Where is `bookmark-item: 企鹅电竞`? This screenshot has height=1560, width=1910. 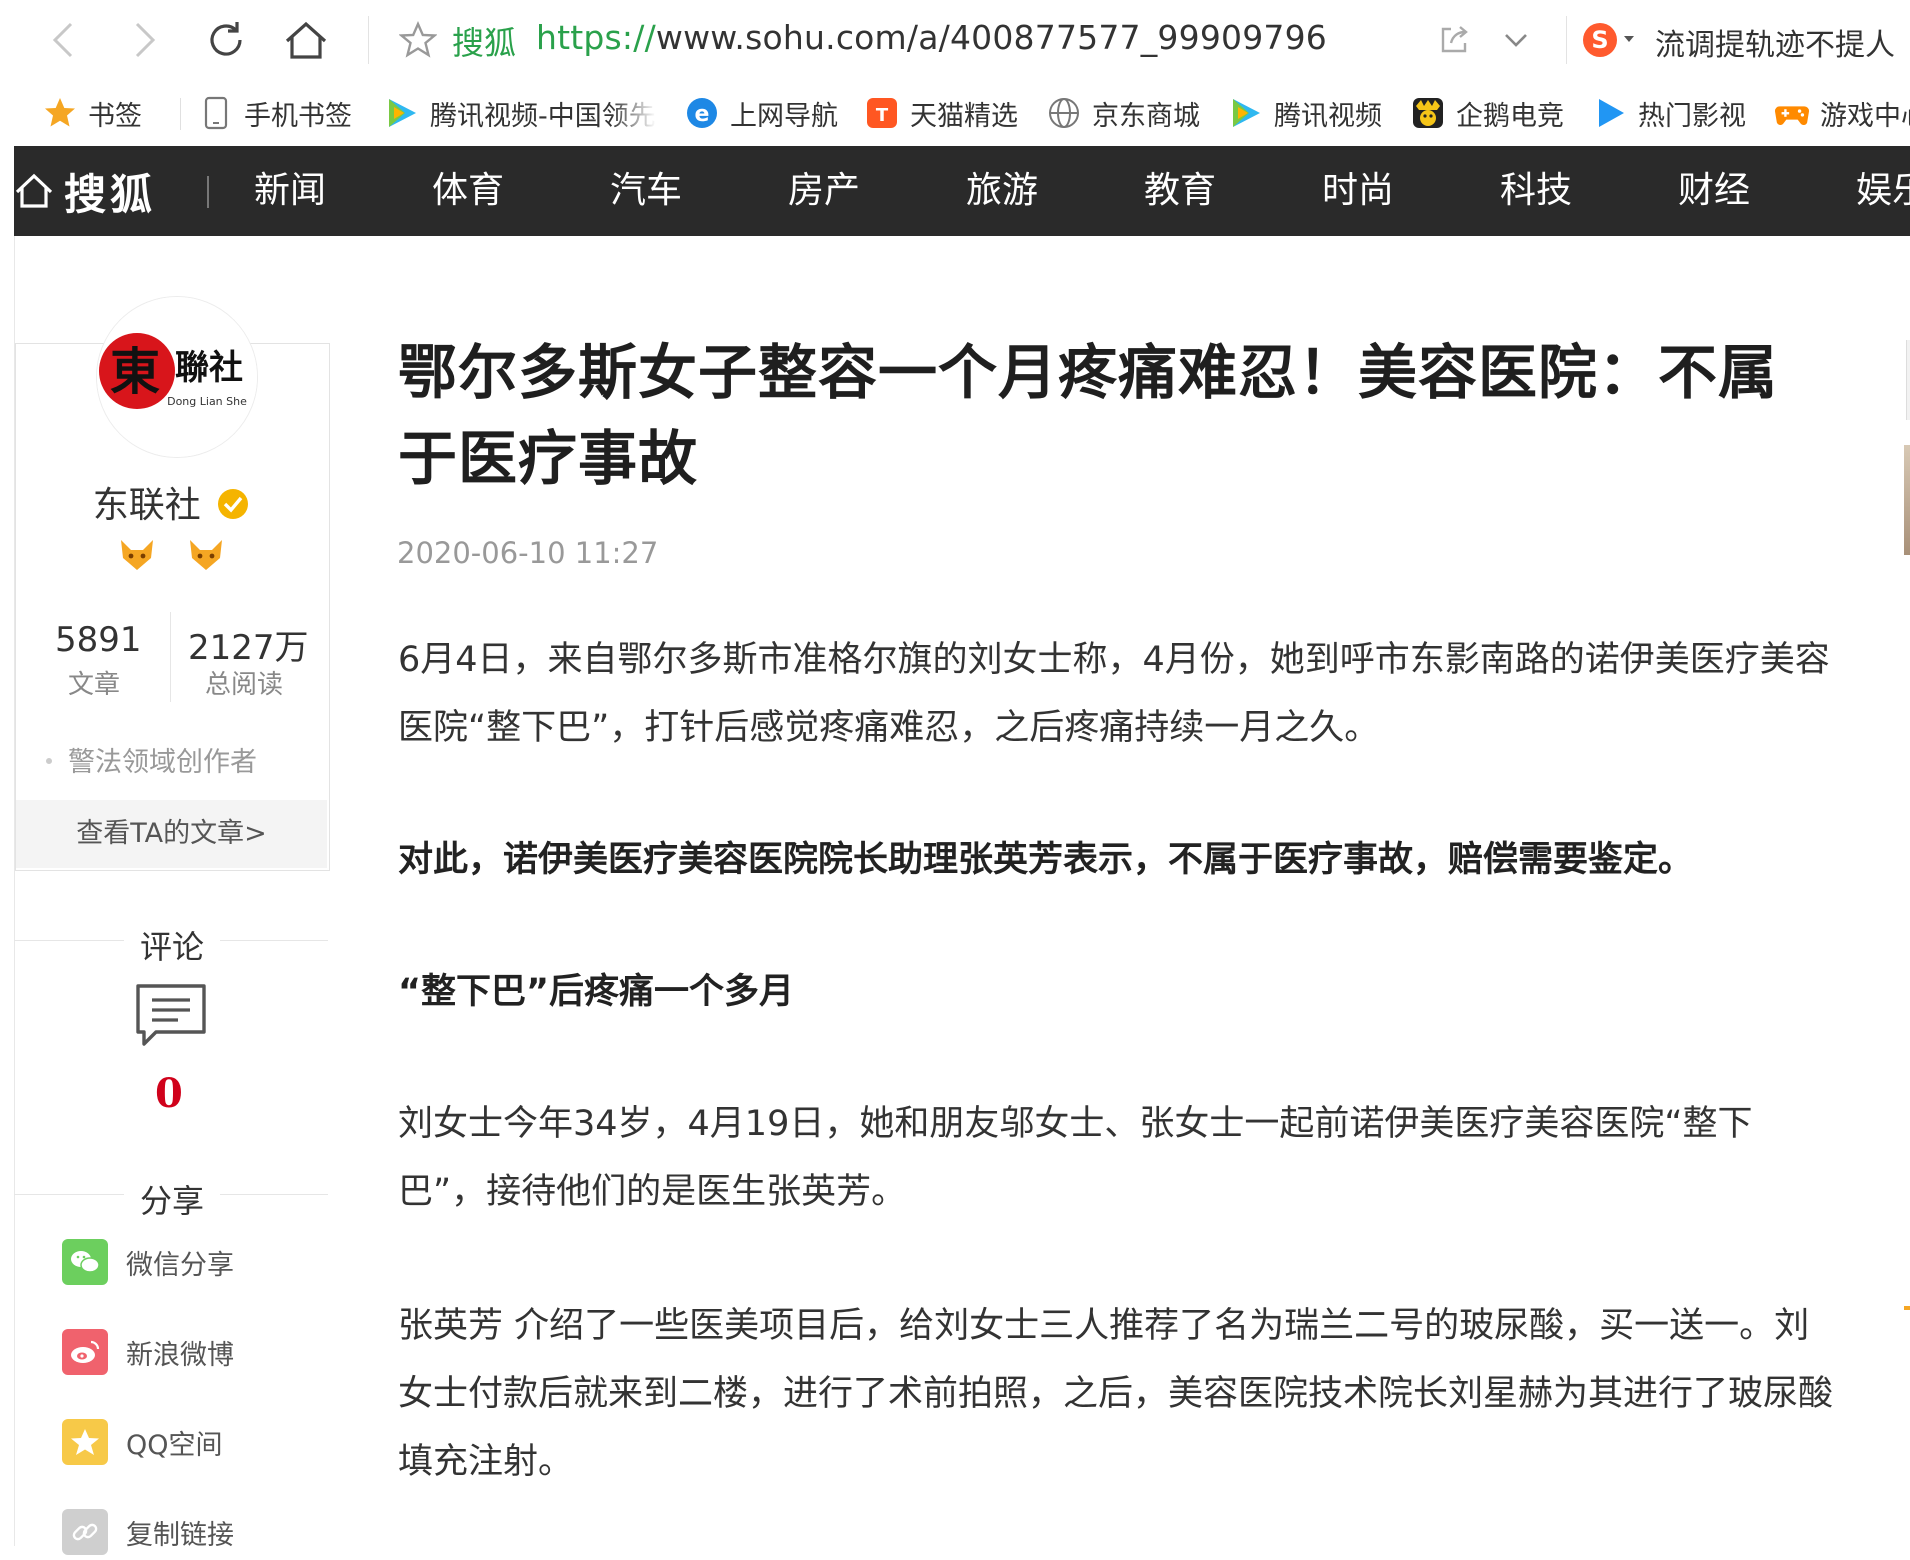 bookmark-item: 企鹅电竞 is located at coordinates (1487, 113).